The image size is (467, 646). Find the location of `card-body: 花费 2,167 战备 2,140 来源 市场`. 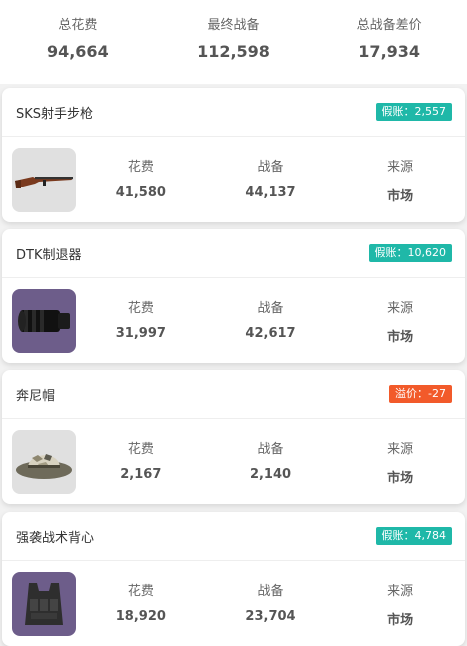

card-body: 花费 2,167 战备 2,140 来源 市场 is located at coordinates (233, 461).